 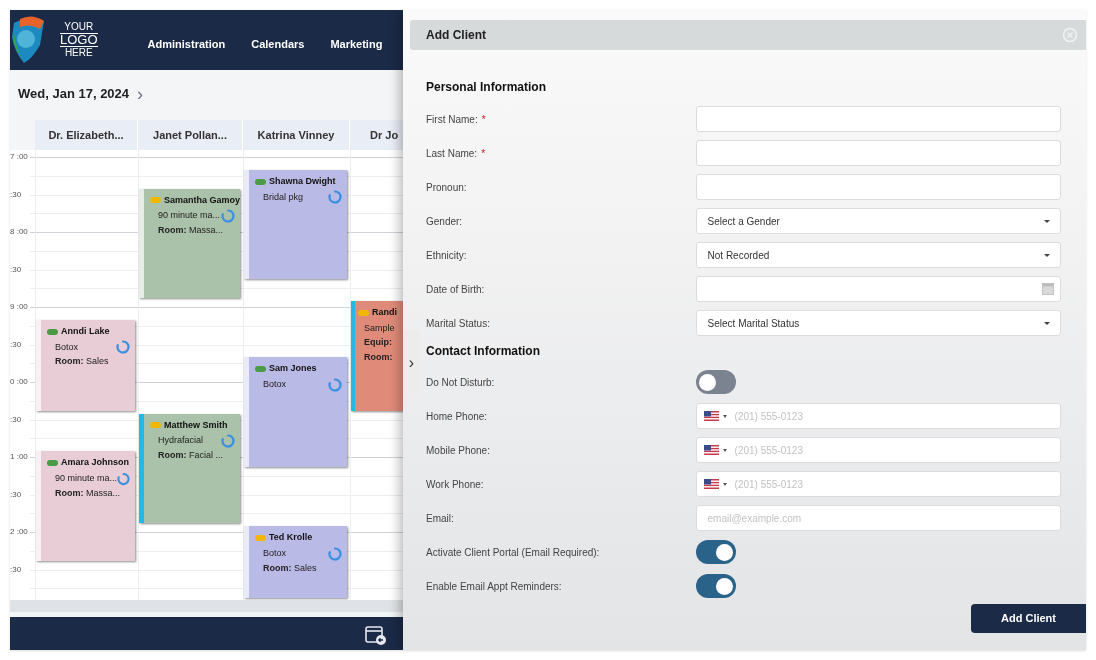 What do you see at coordinates (456, 35) in the screenshot?
I see `panel-title: Add Client` at bounding box center [456, 35].